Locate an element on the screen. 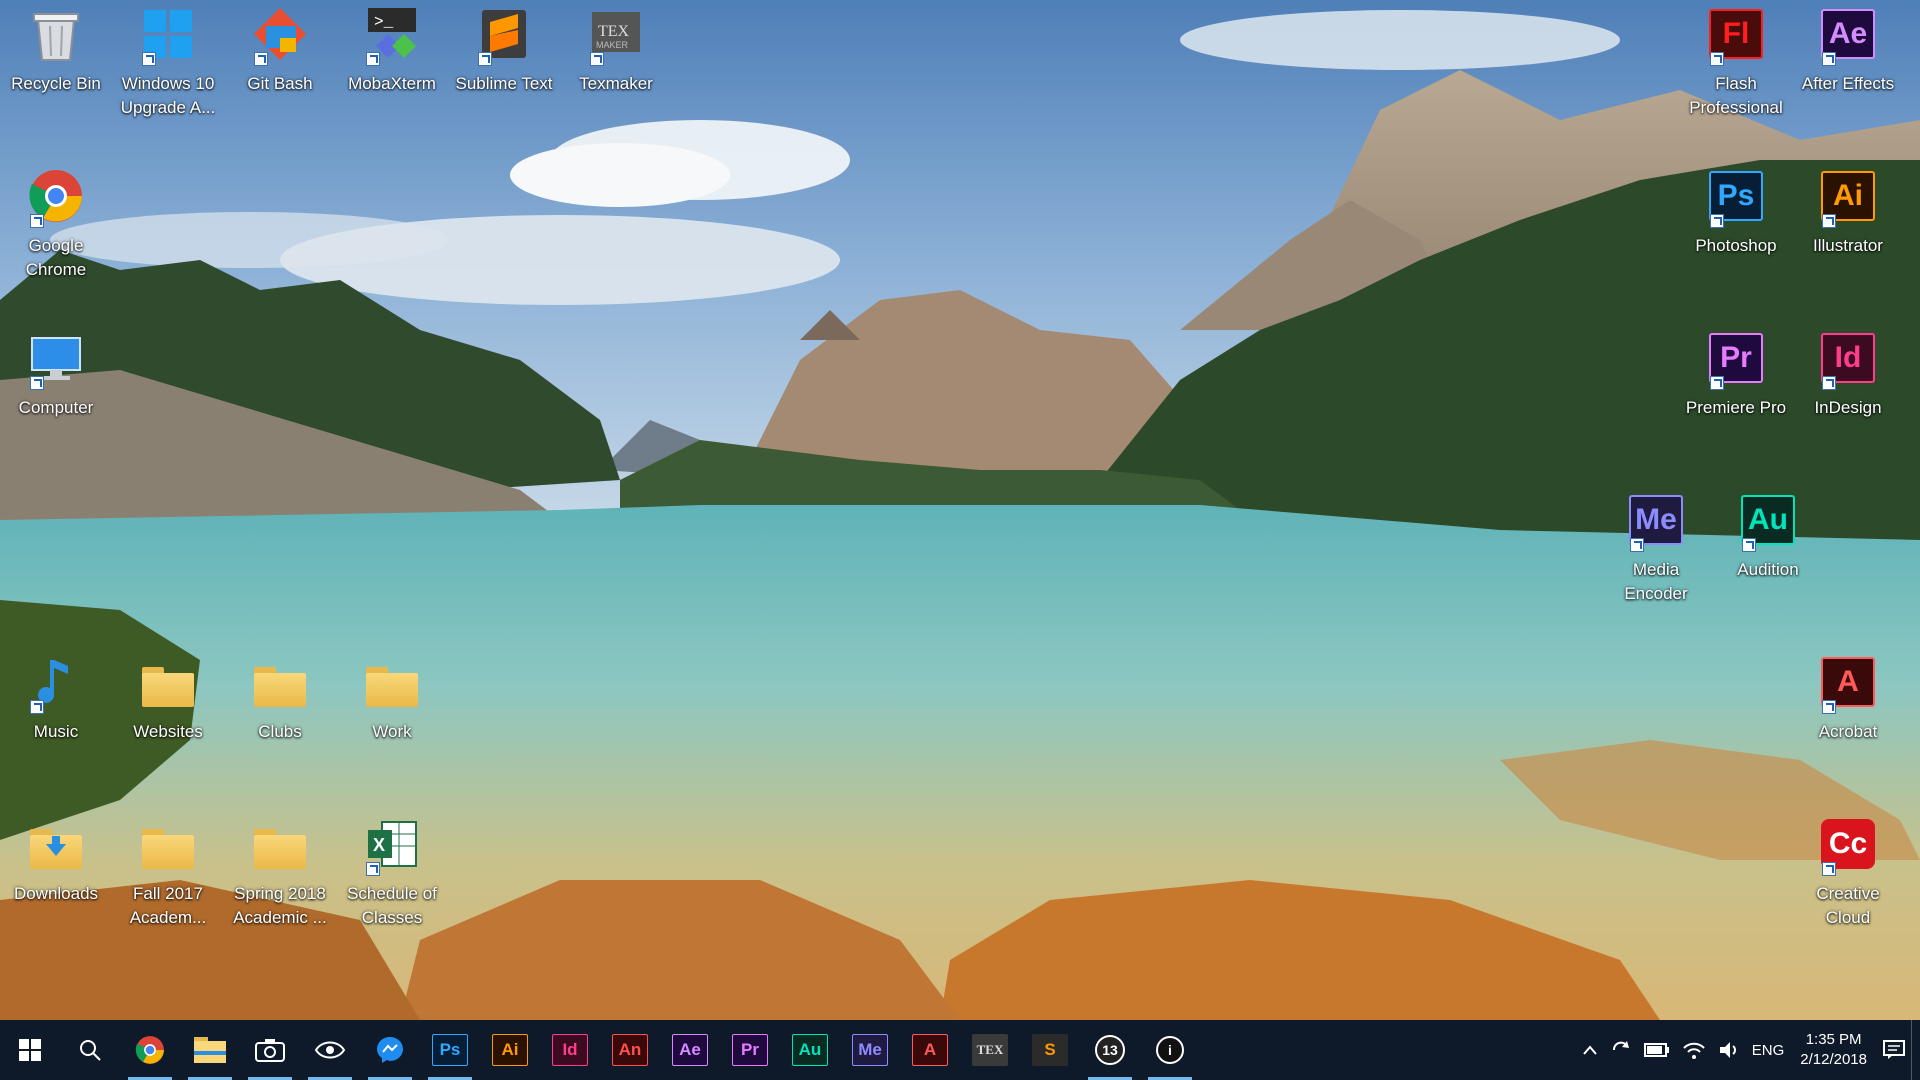  taskbar-app-animate: An is located at coordinates (630, 1050).